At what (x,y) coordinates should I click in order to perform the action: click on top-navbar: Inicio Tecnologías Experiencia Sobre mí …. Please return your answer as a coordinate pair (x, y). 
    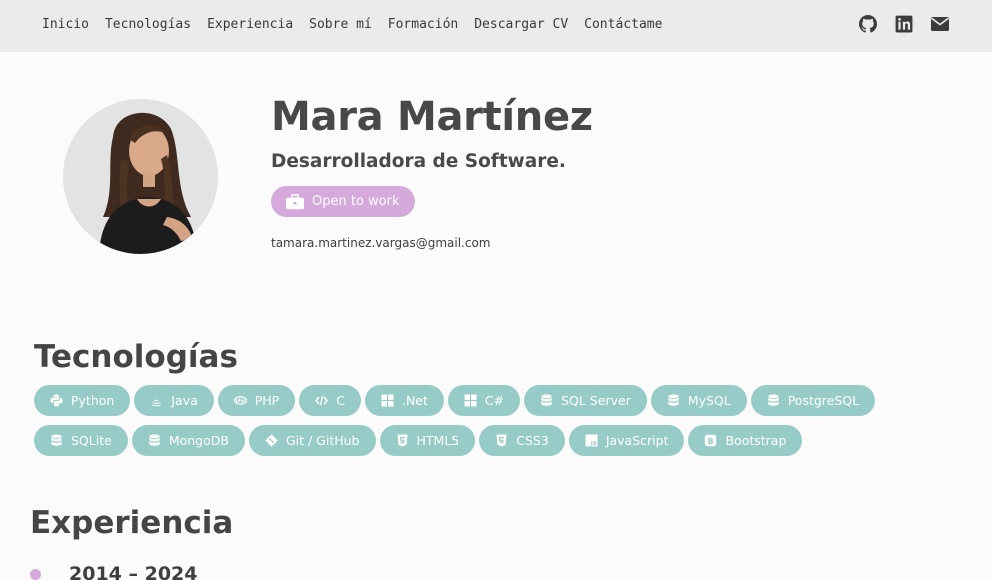
    Looking at the image, I should click on (496, 26).